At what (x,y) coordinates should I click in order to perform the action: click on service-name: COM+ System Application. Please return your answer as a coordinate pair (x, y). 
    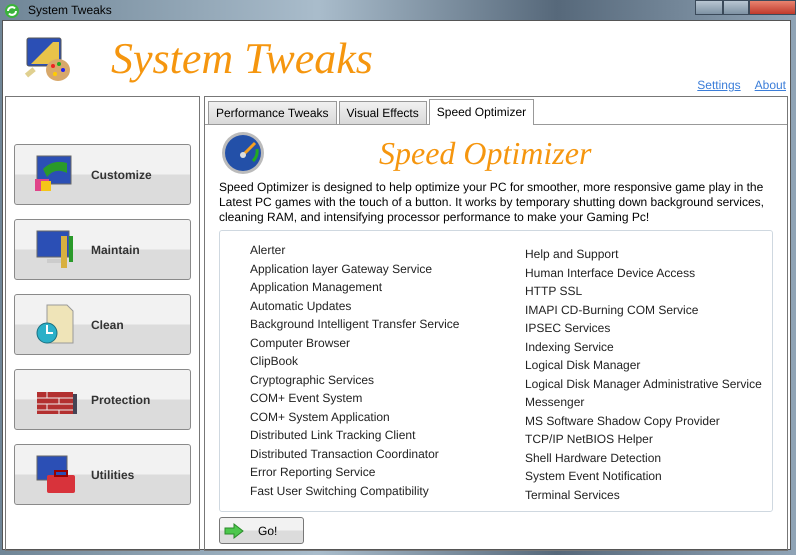
    Looking at the image, I should click on (320, 417).